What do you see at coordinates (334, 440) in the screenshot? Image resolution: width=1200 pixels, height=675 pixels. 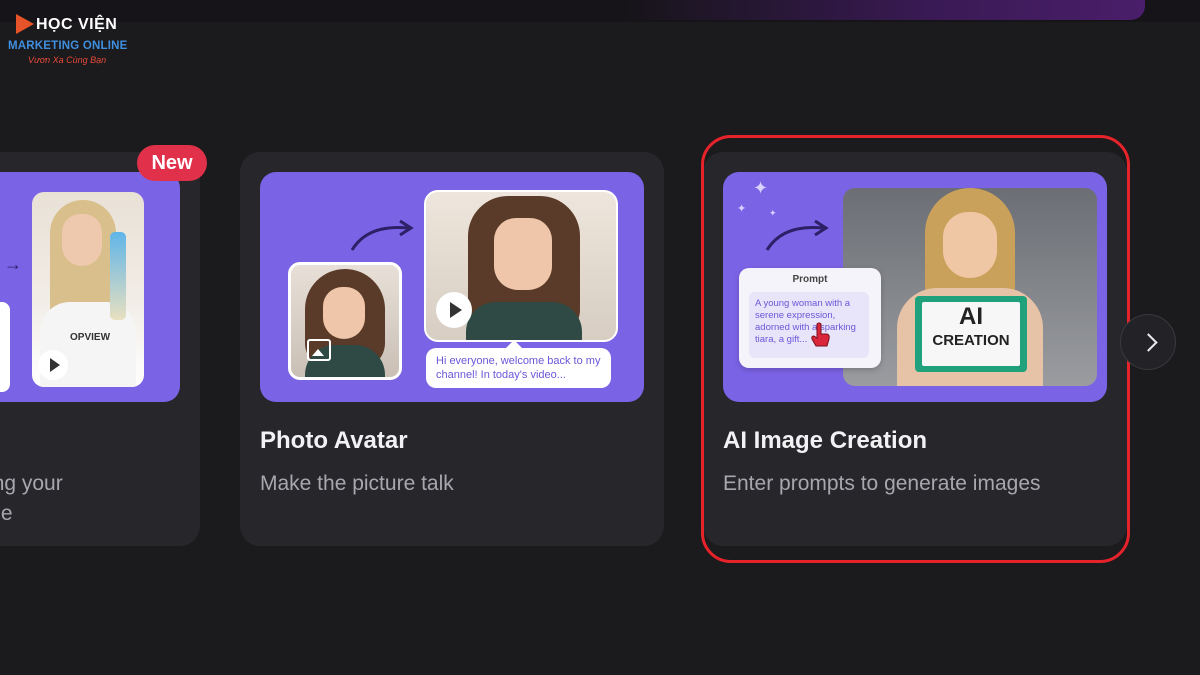 I see `card-title: Photo Avatar` at bounding box center [334, 440].